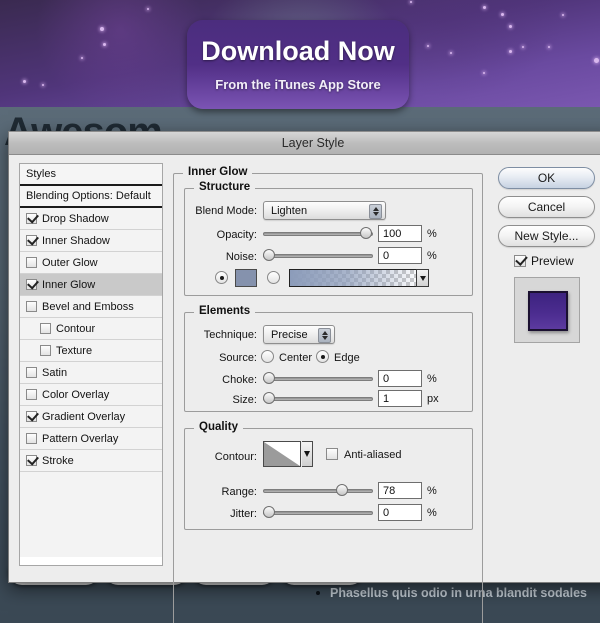 The width and height of the screenshot is (600, 623). Describe the element at coordinates (31, 416) in the screenshot. I see `checkbox-gradient-overlay` at that location.